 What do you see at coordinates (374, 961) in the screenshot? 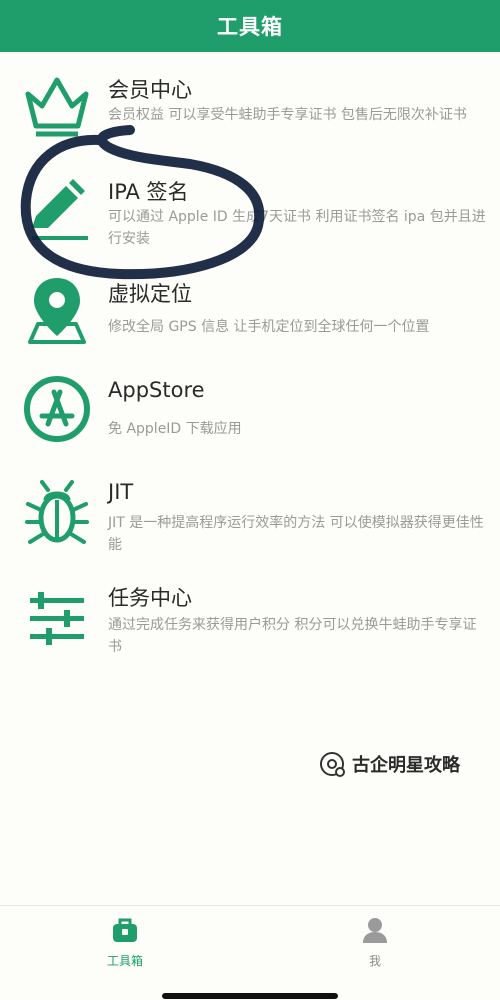
I see `tab-label: 我` at bounding box center [374, 961].